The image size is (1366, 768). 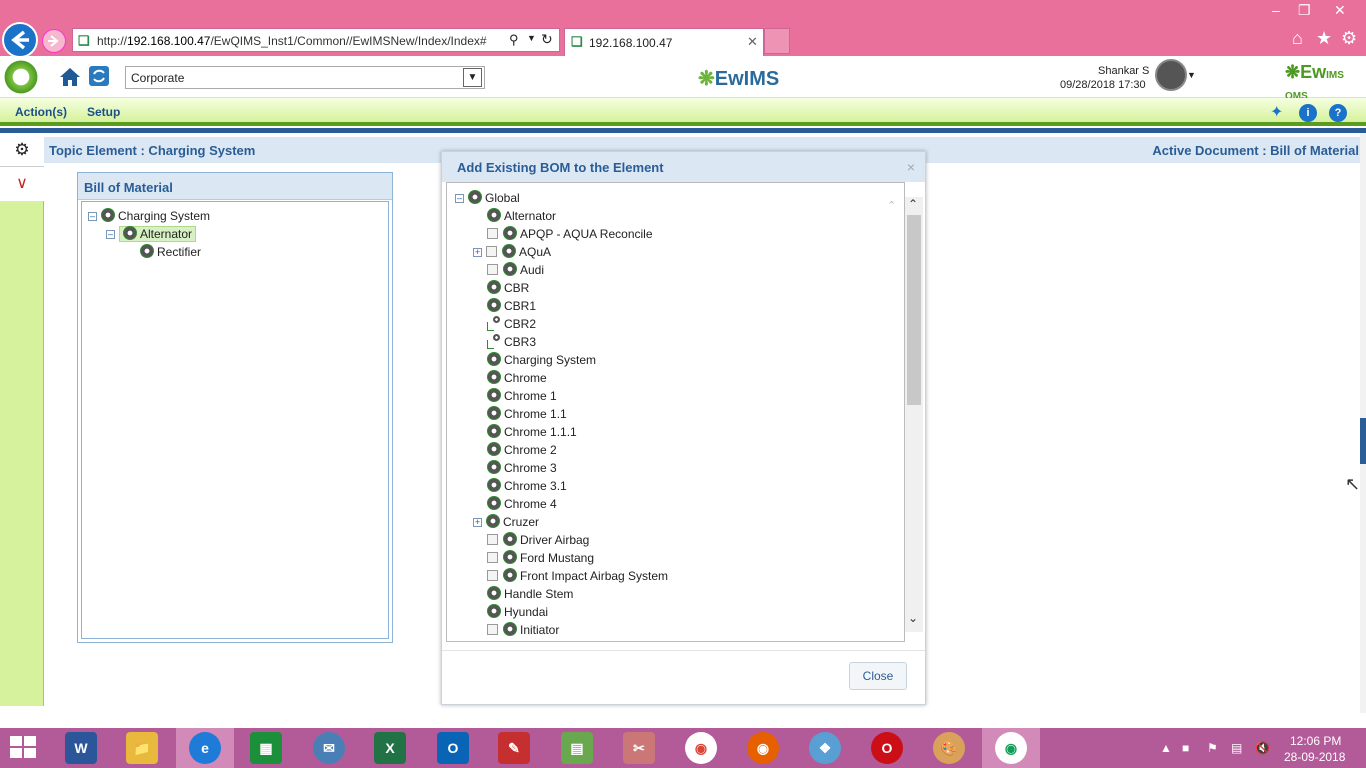 I want to click on scroll-down-icon: ⌄, so click(x=913, y=618).